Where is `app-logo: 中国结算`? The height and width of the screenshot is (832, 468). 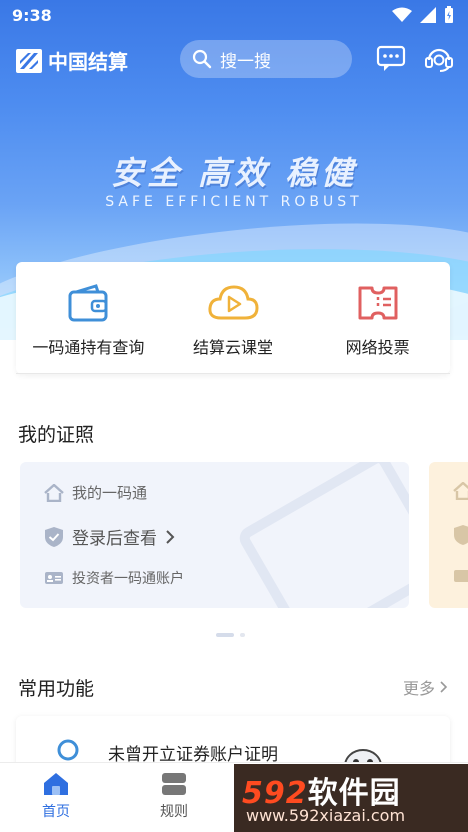
app-logo: 中国结算 is located at coordinates (72, 60).